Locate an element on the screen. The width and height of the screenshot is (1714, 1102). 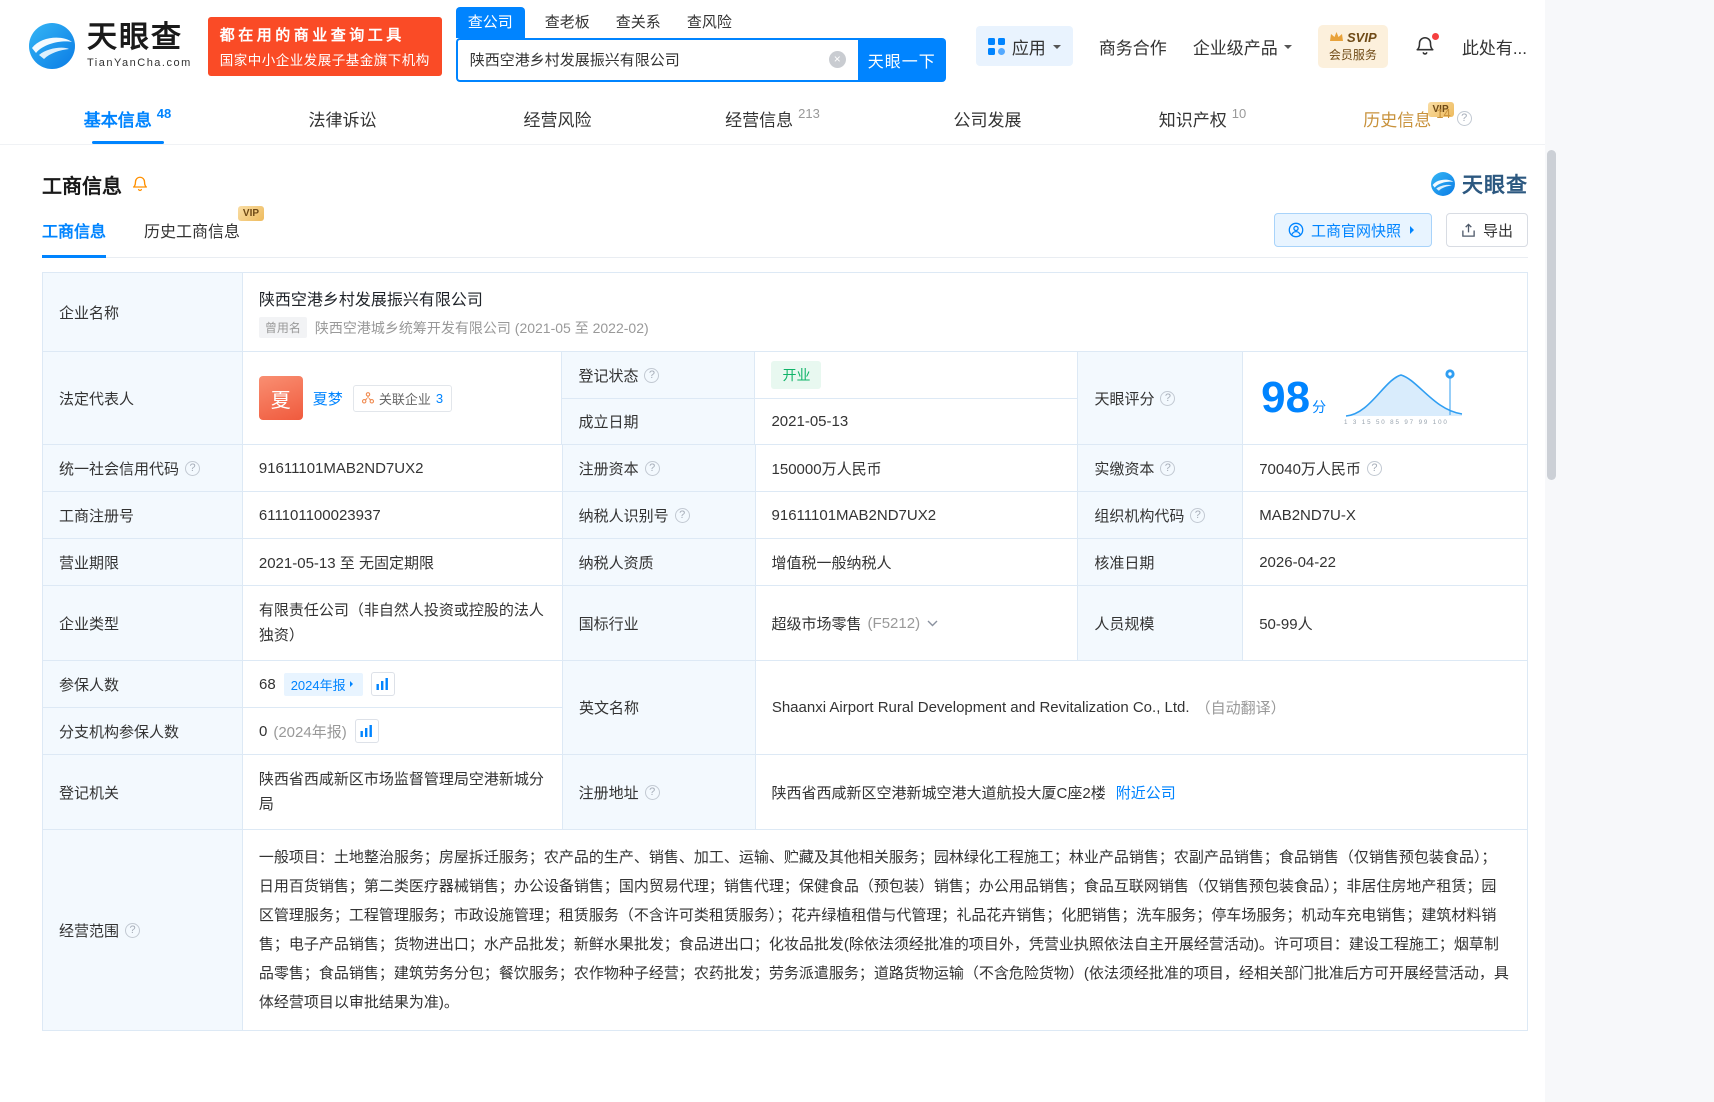
monitor-bell-icon is located at coordinates (140, 184).